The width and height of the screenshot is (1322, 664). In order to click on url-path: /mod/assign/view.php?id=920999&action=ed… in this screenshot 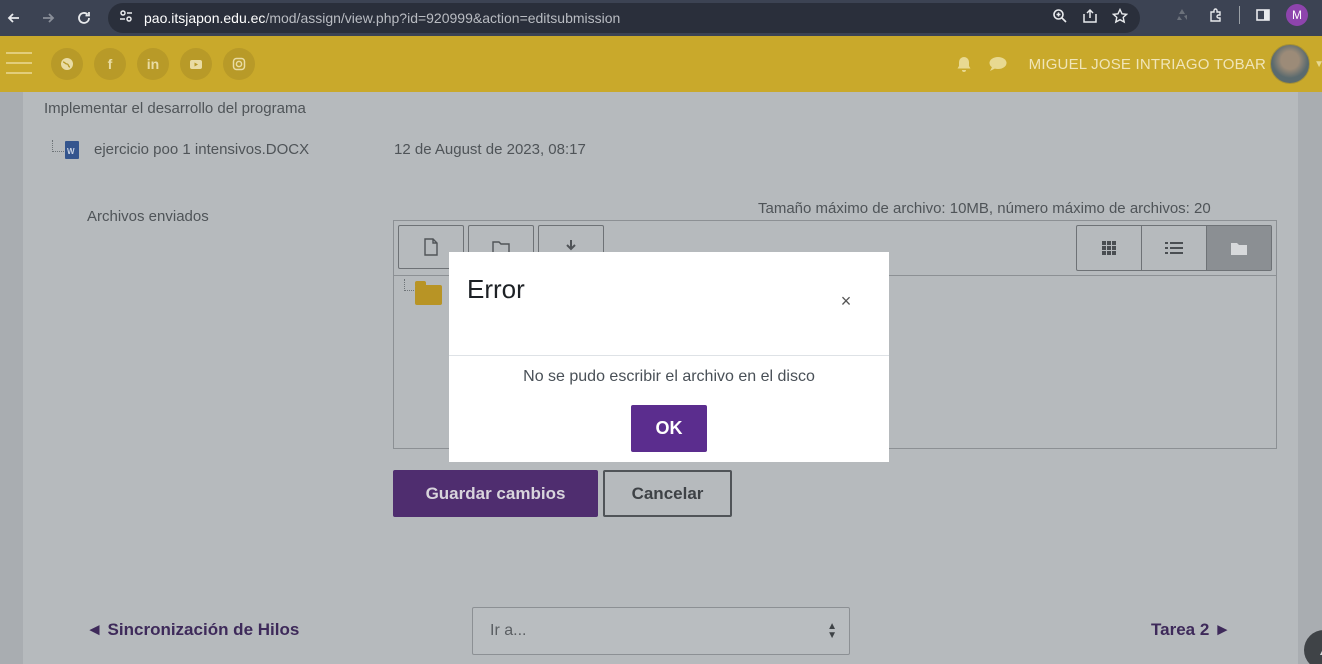, I will do `click(443, 18)`.